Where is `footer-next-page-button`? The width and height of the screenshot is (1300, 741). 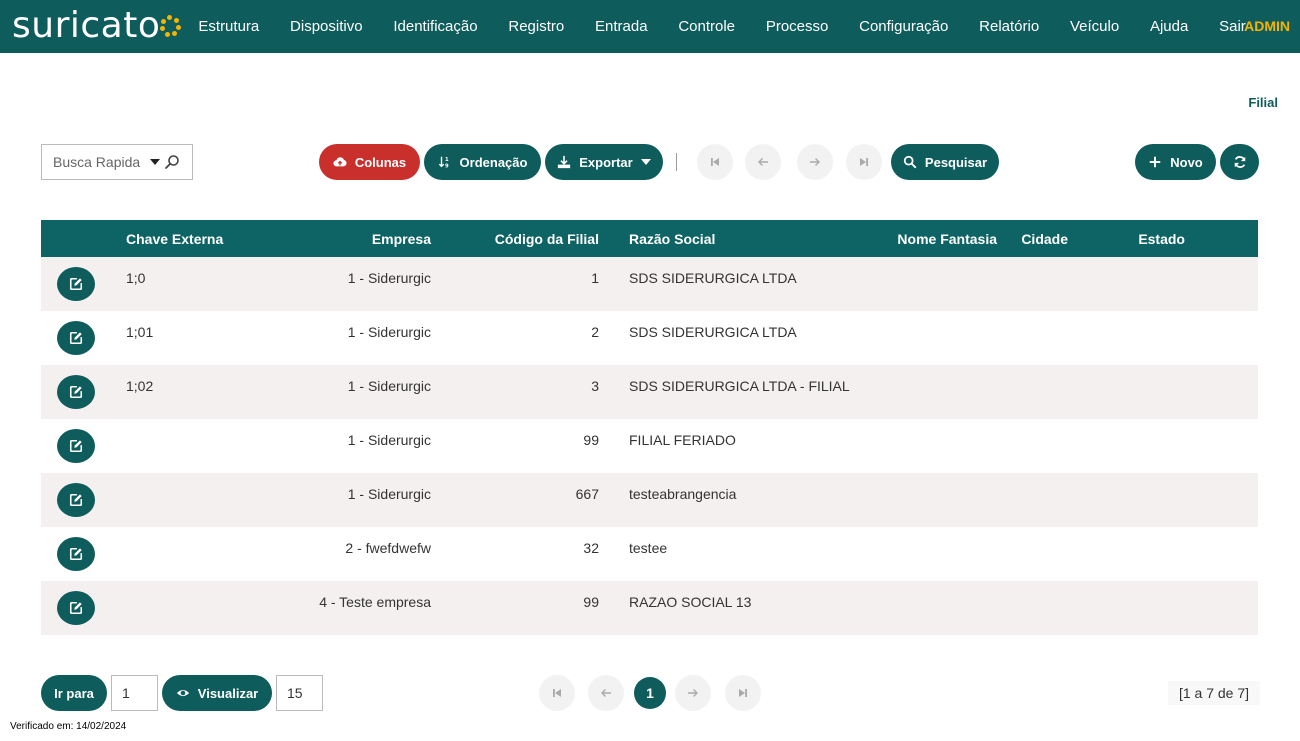
footer-next-page-button is located at coordinates (693, 693).